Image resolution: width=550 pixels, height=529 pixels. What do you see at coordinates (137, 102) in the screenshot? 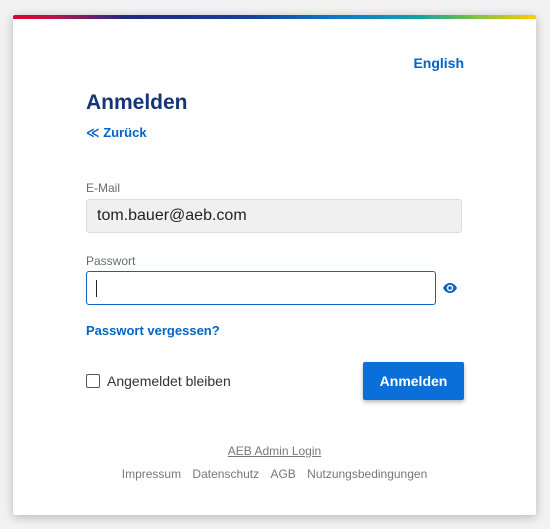
I see `page-title: Anmelden` at bounding box center [137, 102].